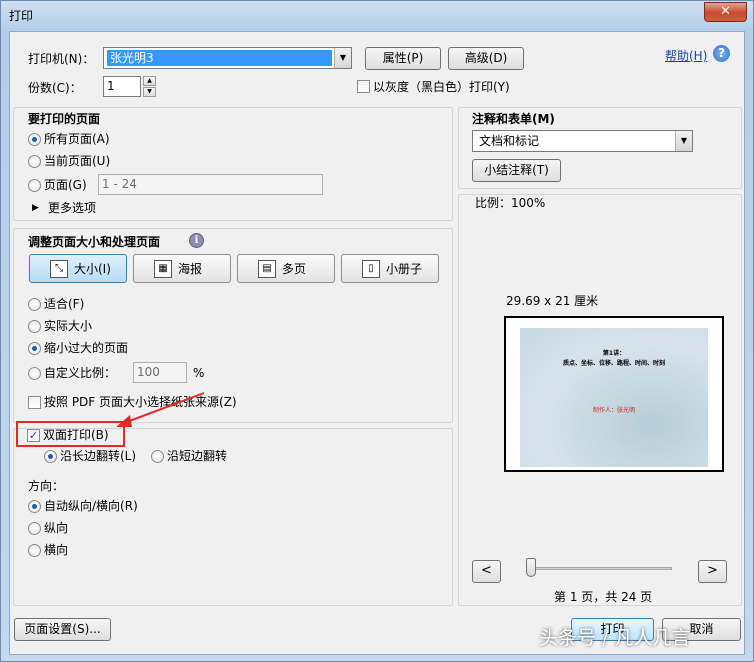 The height and width of the screenshot is (662, 754). I want to click on tab-booklet: ▯ 小册子, so click(390, 268).